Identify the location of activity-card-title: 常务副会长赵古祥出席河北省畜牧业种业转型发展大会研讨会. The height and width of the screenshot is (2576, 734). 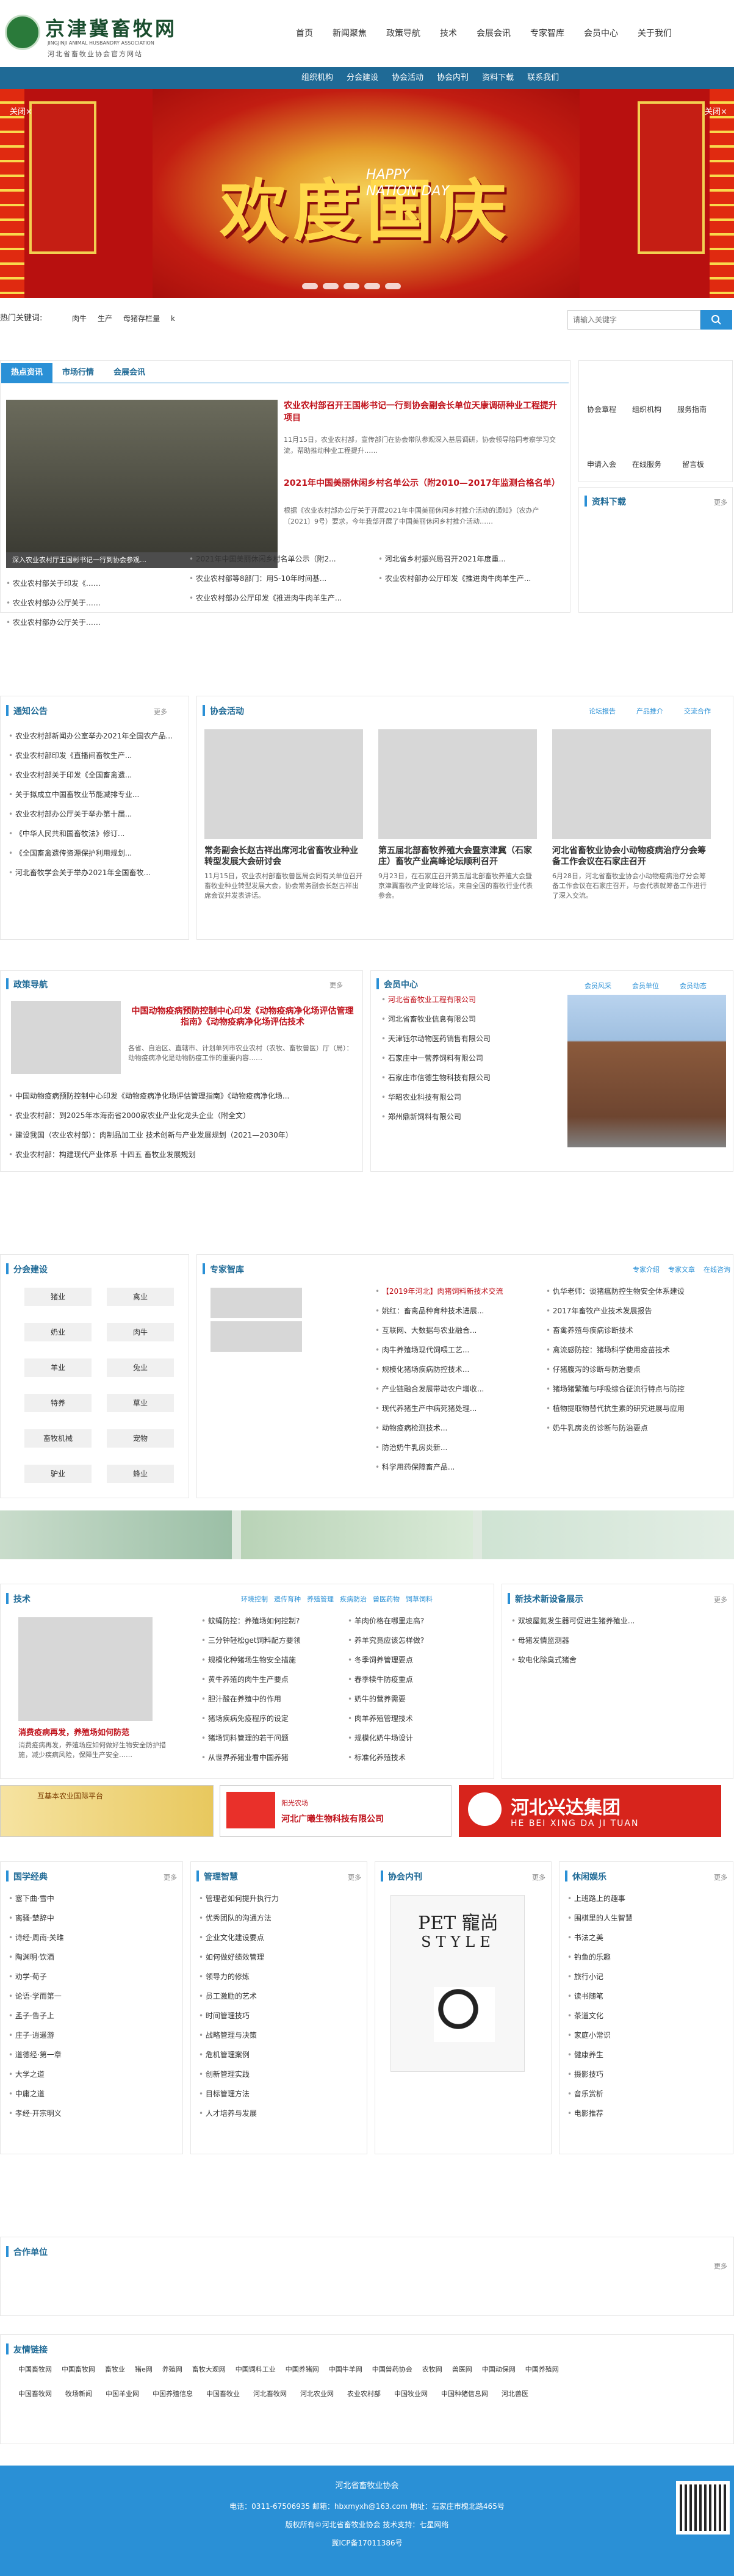
(283, 856).